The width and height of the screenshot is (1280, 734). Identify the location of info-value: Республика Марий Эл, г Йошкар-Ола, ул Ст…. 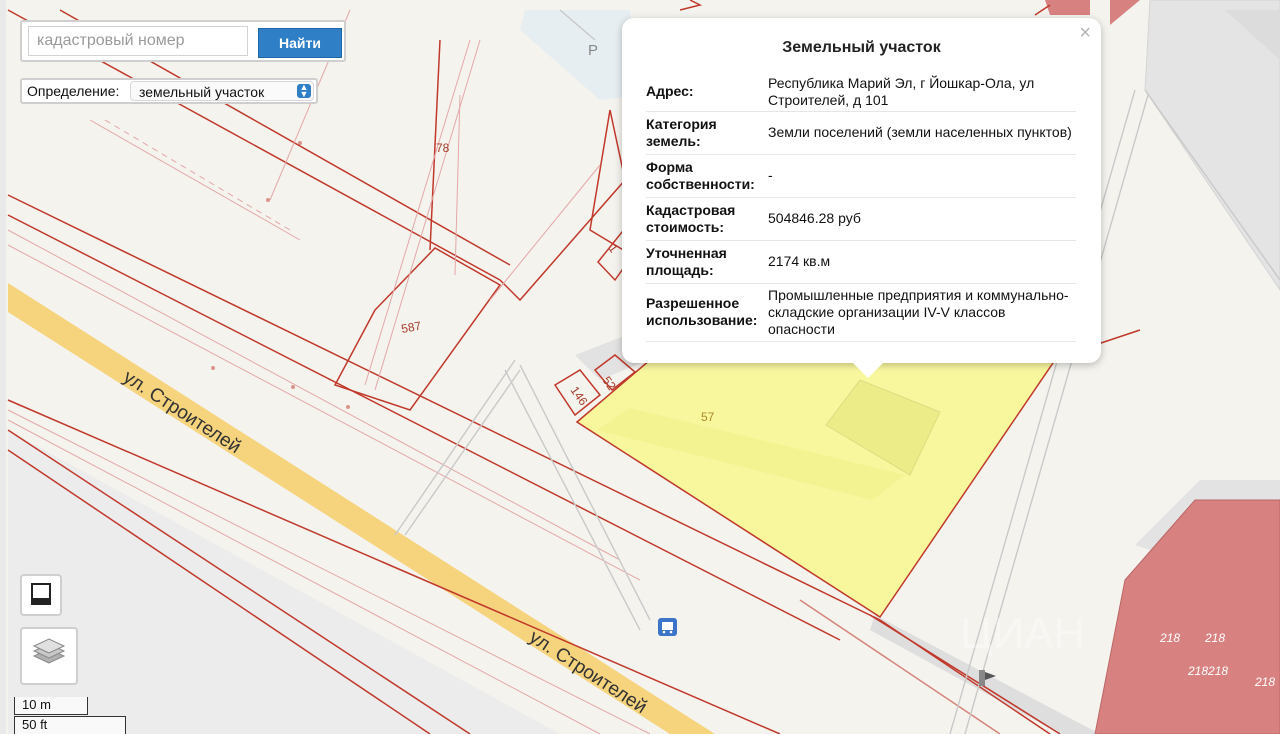
(922, 92).